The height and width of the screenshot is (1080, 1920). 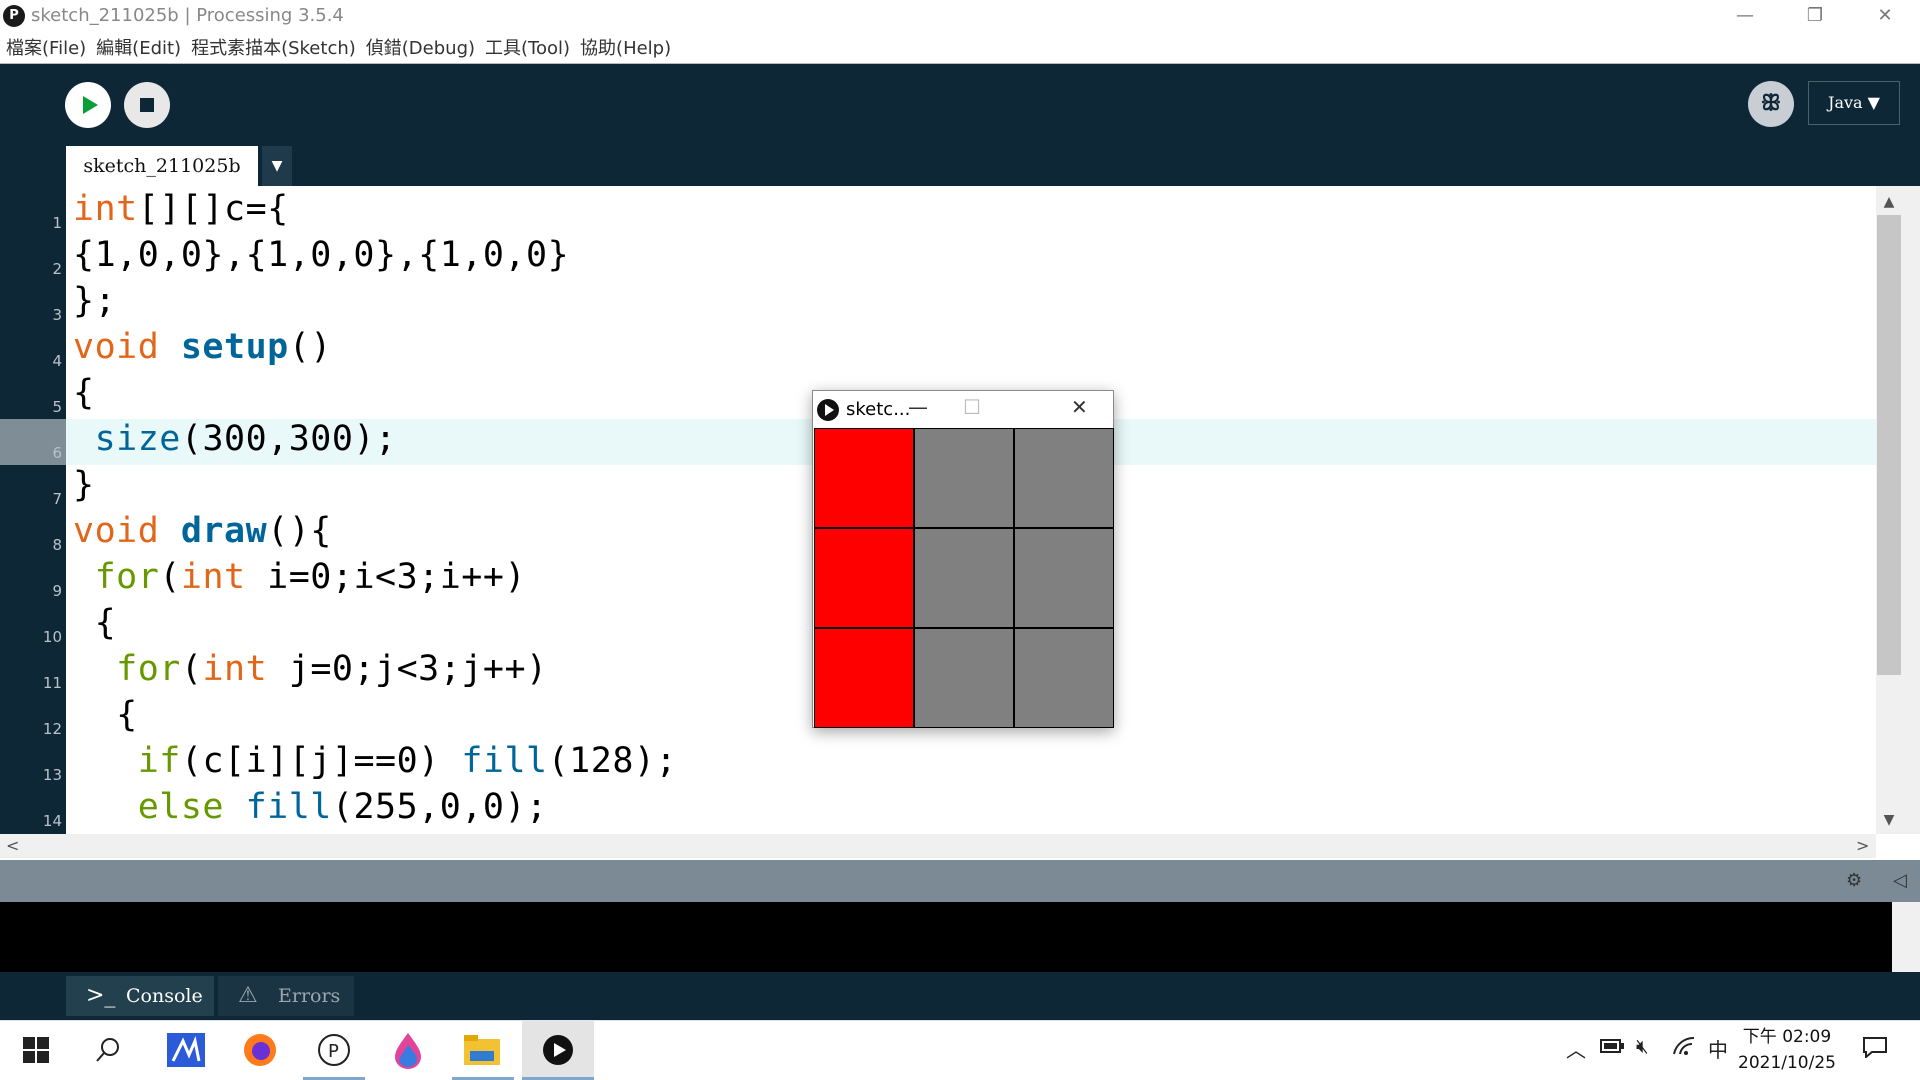 I want to click on start-icon, so click(x=36, y=1050).